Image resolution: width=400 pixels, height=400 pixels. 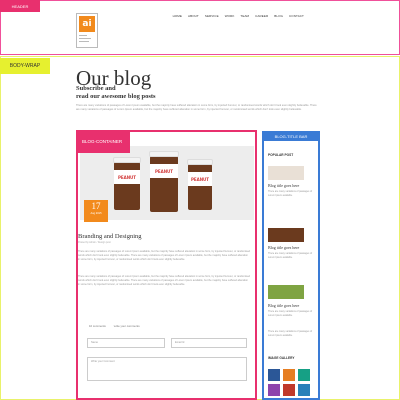 I want to click on header-region, so click(x=200, y=27).